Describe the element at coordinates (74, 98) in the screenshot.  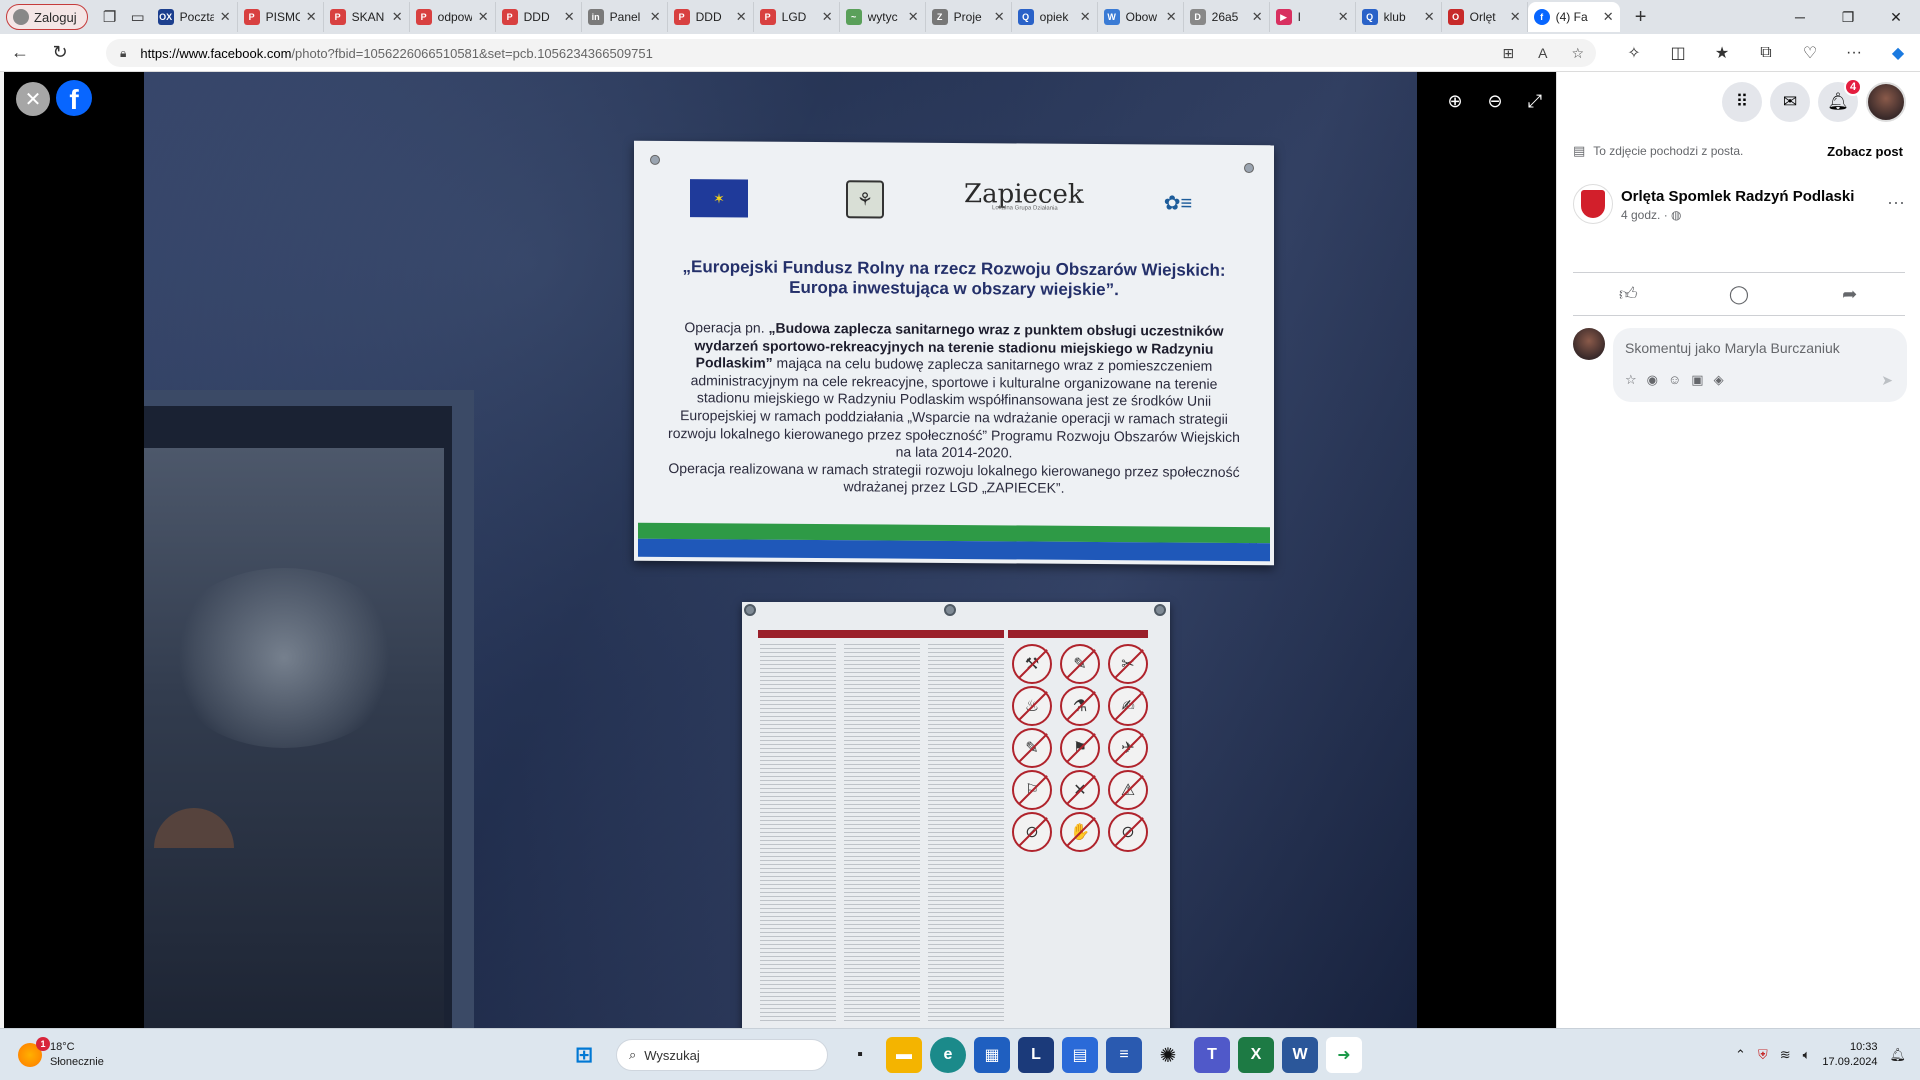
I see `facebook-logo-icon: f` at that location.